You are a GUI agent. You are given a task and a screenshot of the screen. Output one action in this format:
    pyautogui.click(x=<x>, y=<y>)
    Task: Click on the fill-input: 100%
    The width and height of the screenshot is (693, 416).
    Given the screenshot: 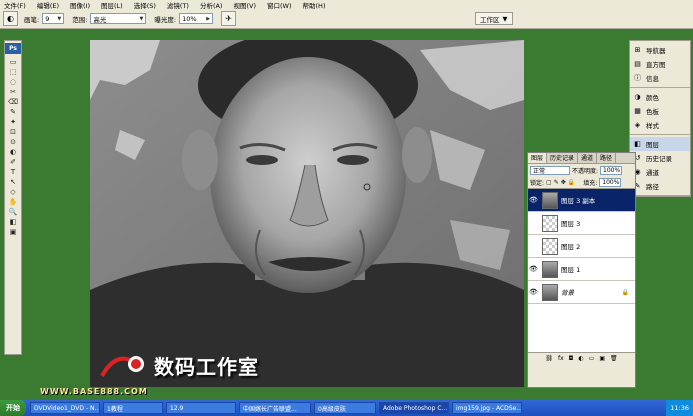 What is the action you would take?
    pyautogui.click(x=610, y=182)
    